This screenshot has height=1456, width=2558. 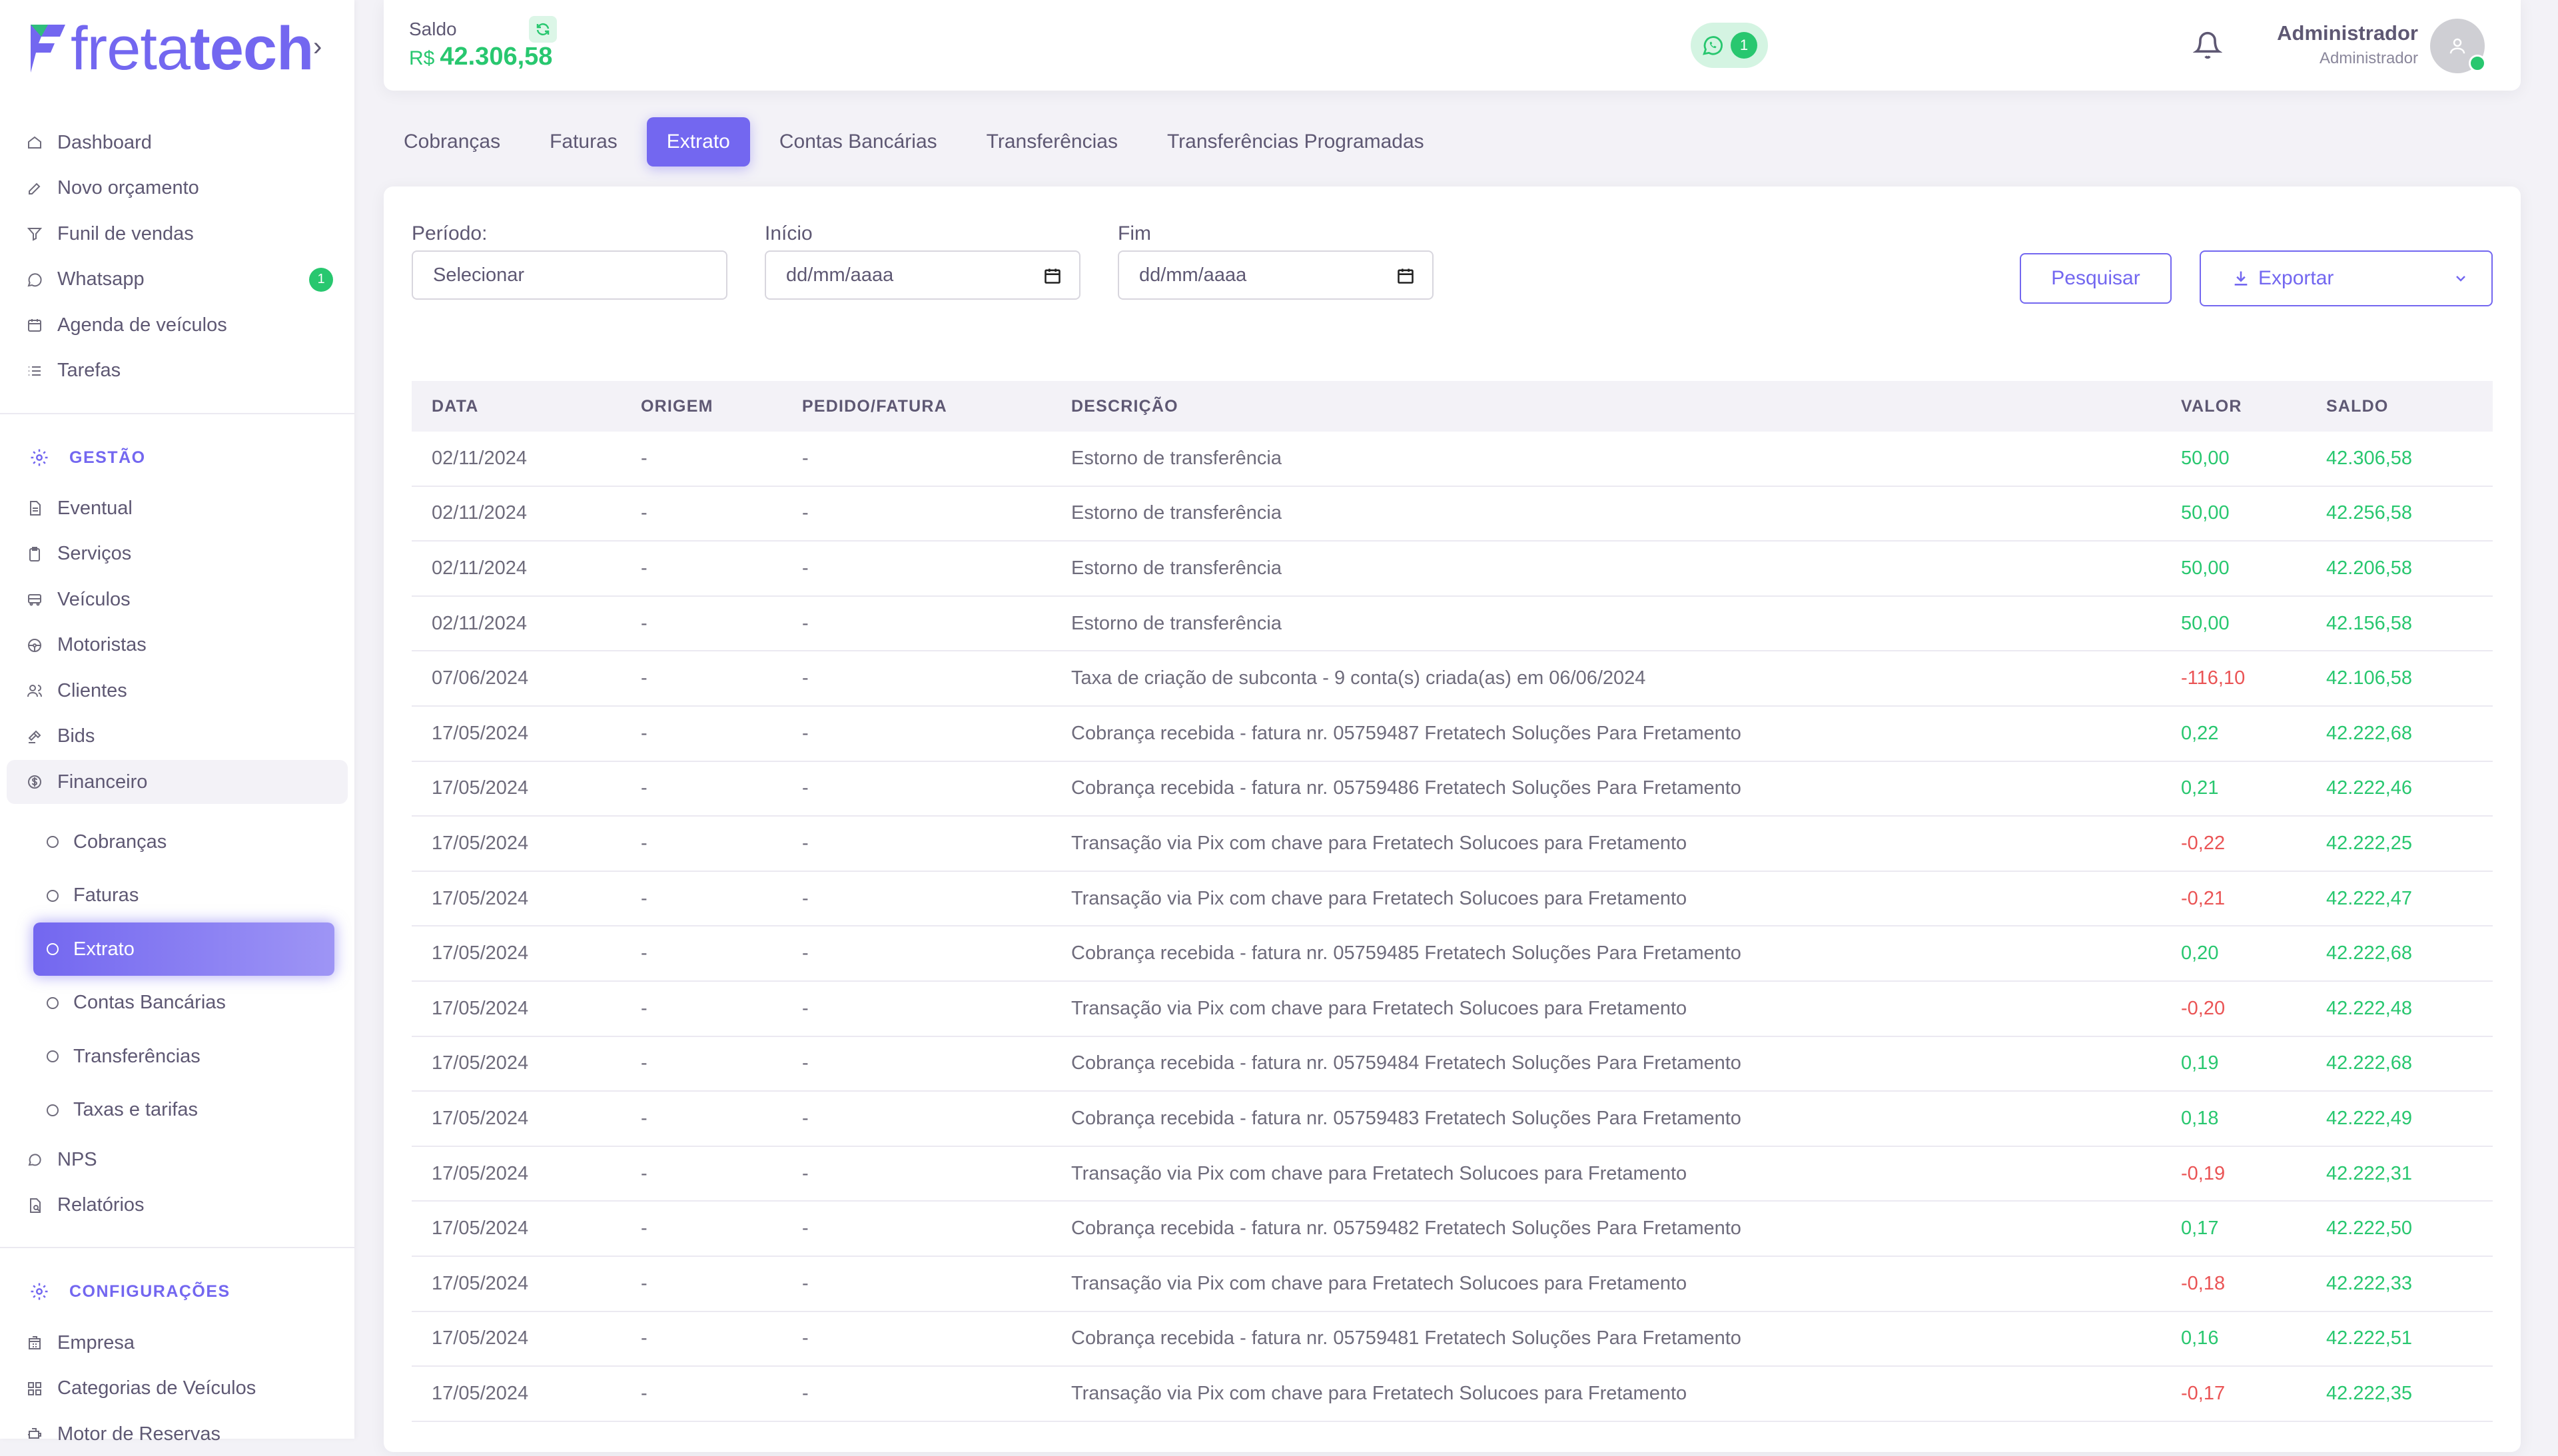 I want to click on notification-badge: 1, so click(x=321, y=279).